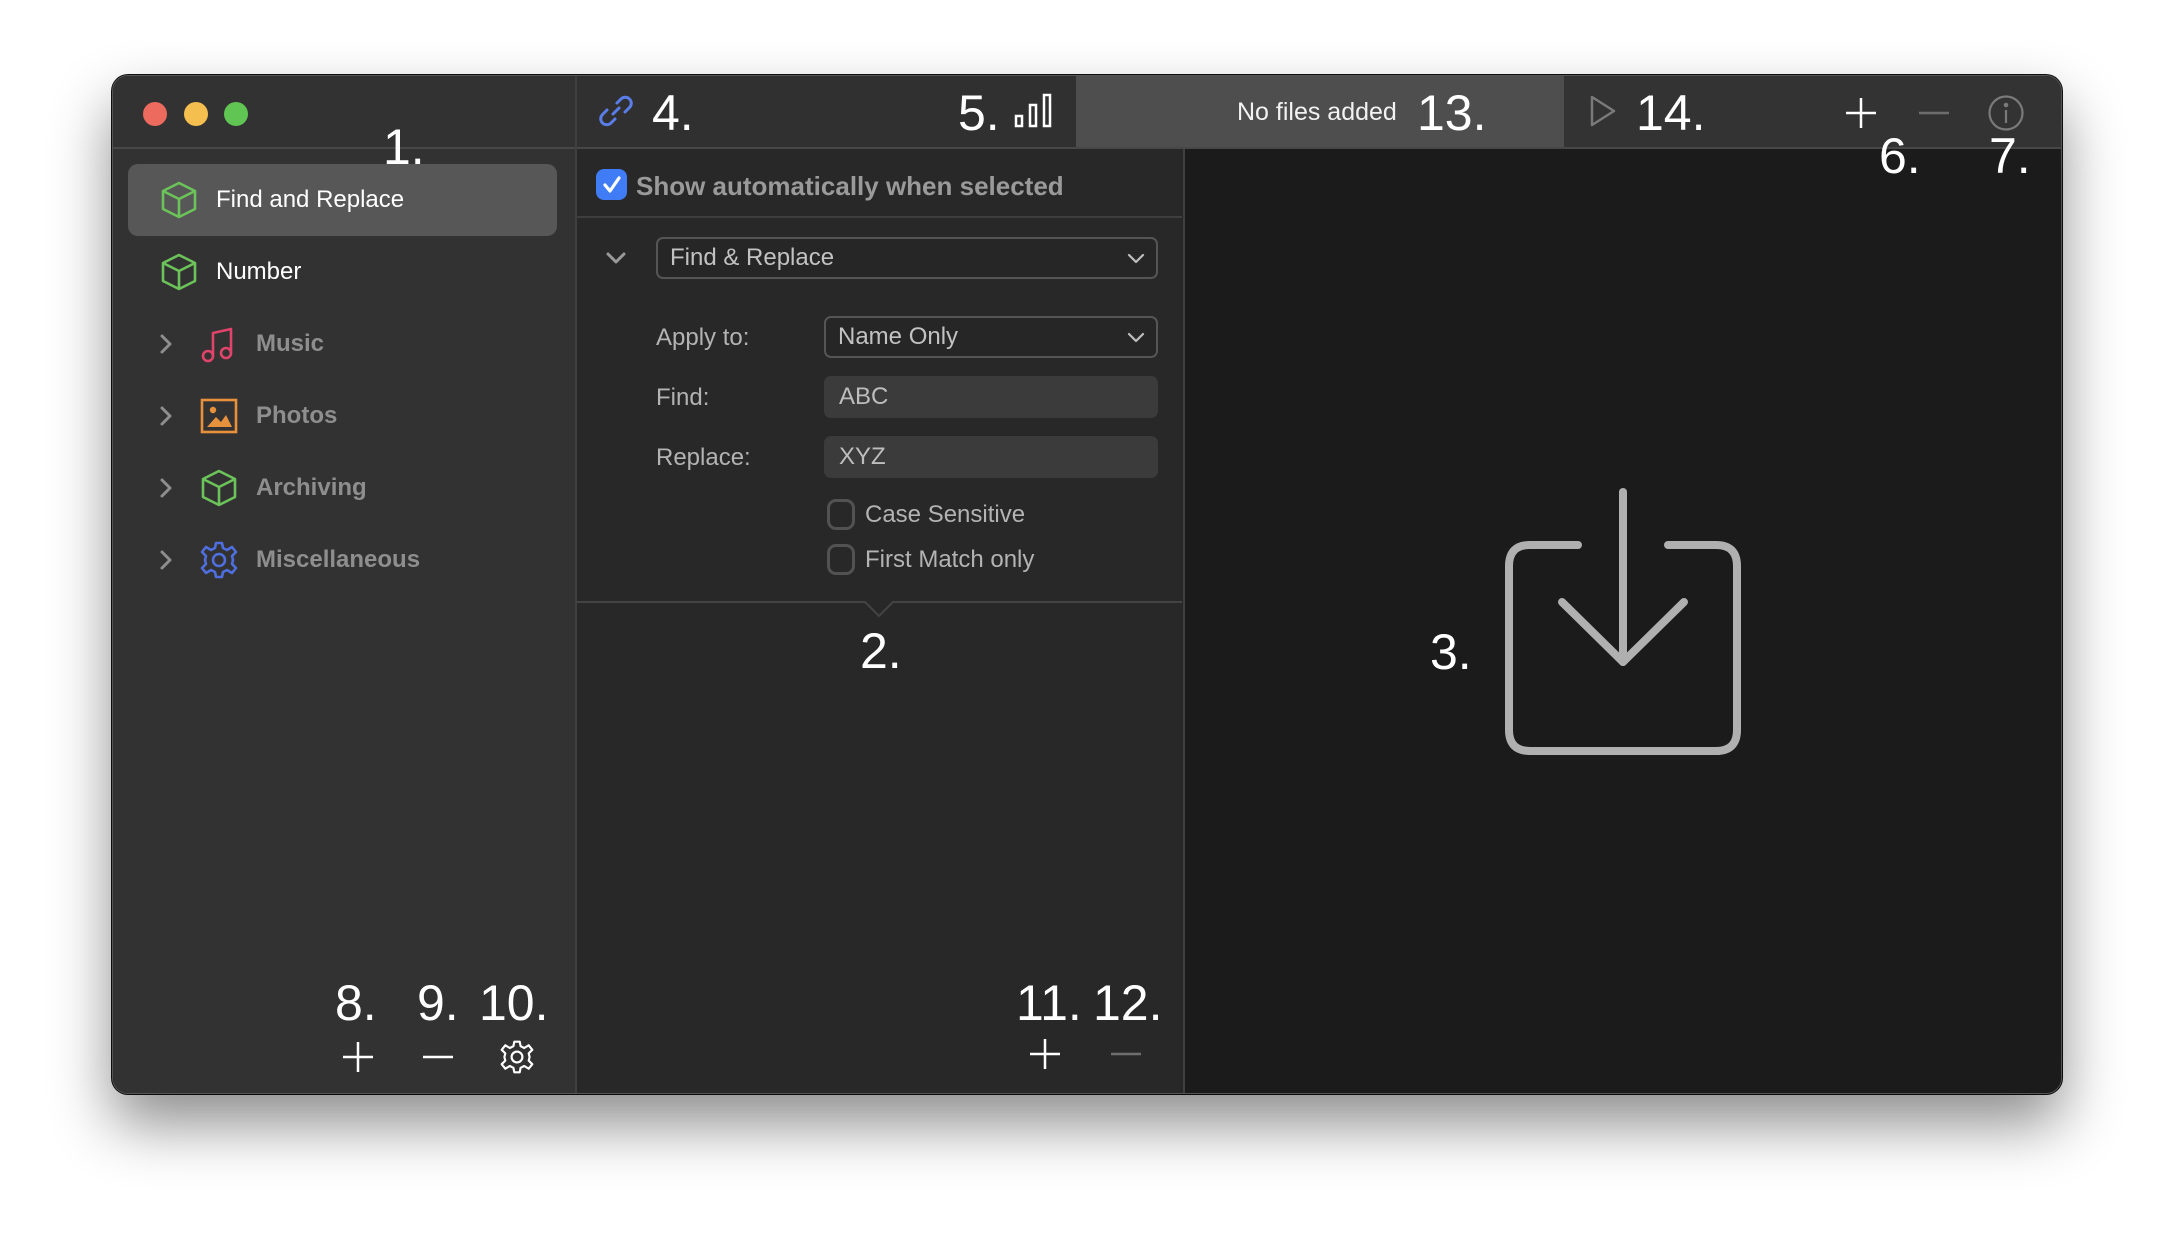 This screenshot has height=1244, width=2174. Describe the element at coordinates (1603, 111) in the screenshot. I see `play-icon` at that location.